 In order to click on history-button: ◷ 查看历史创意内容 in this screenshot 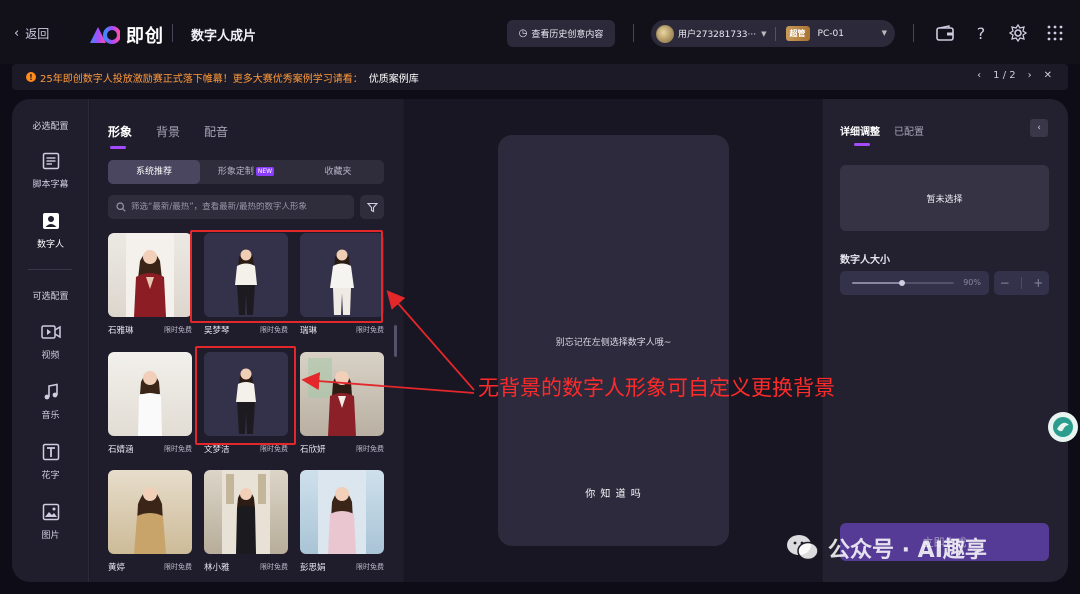, I will do `click(561, 33)`.